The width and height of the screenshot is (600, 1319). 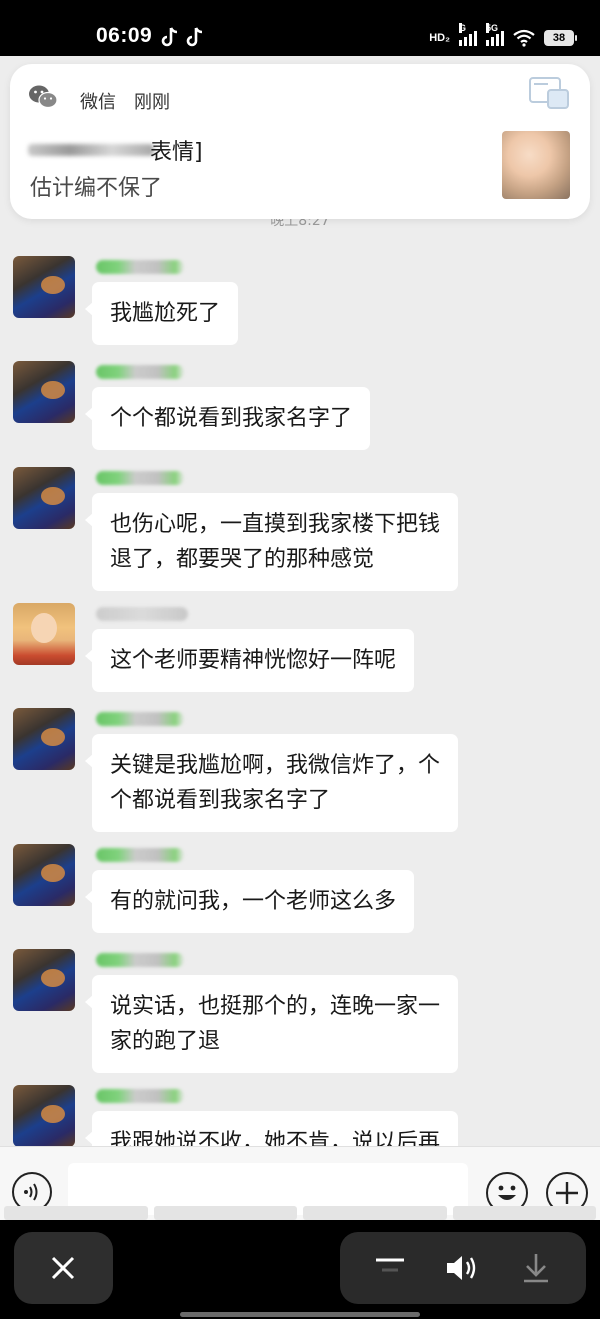 What do you see at coordinates (227, 418) in the screenshot?
I see `message-bubble: 个个都说看到我家名字了` at bounding box center [227, 418].